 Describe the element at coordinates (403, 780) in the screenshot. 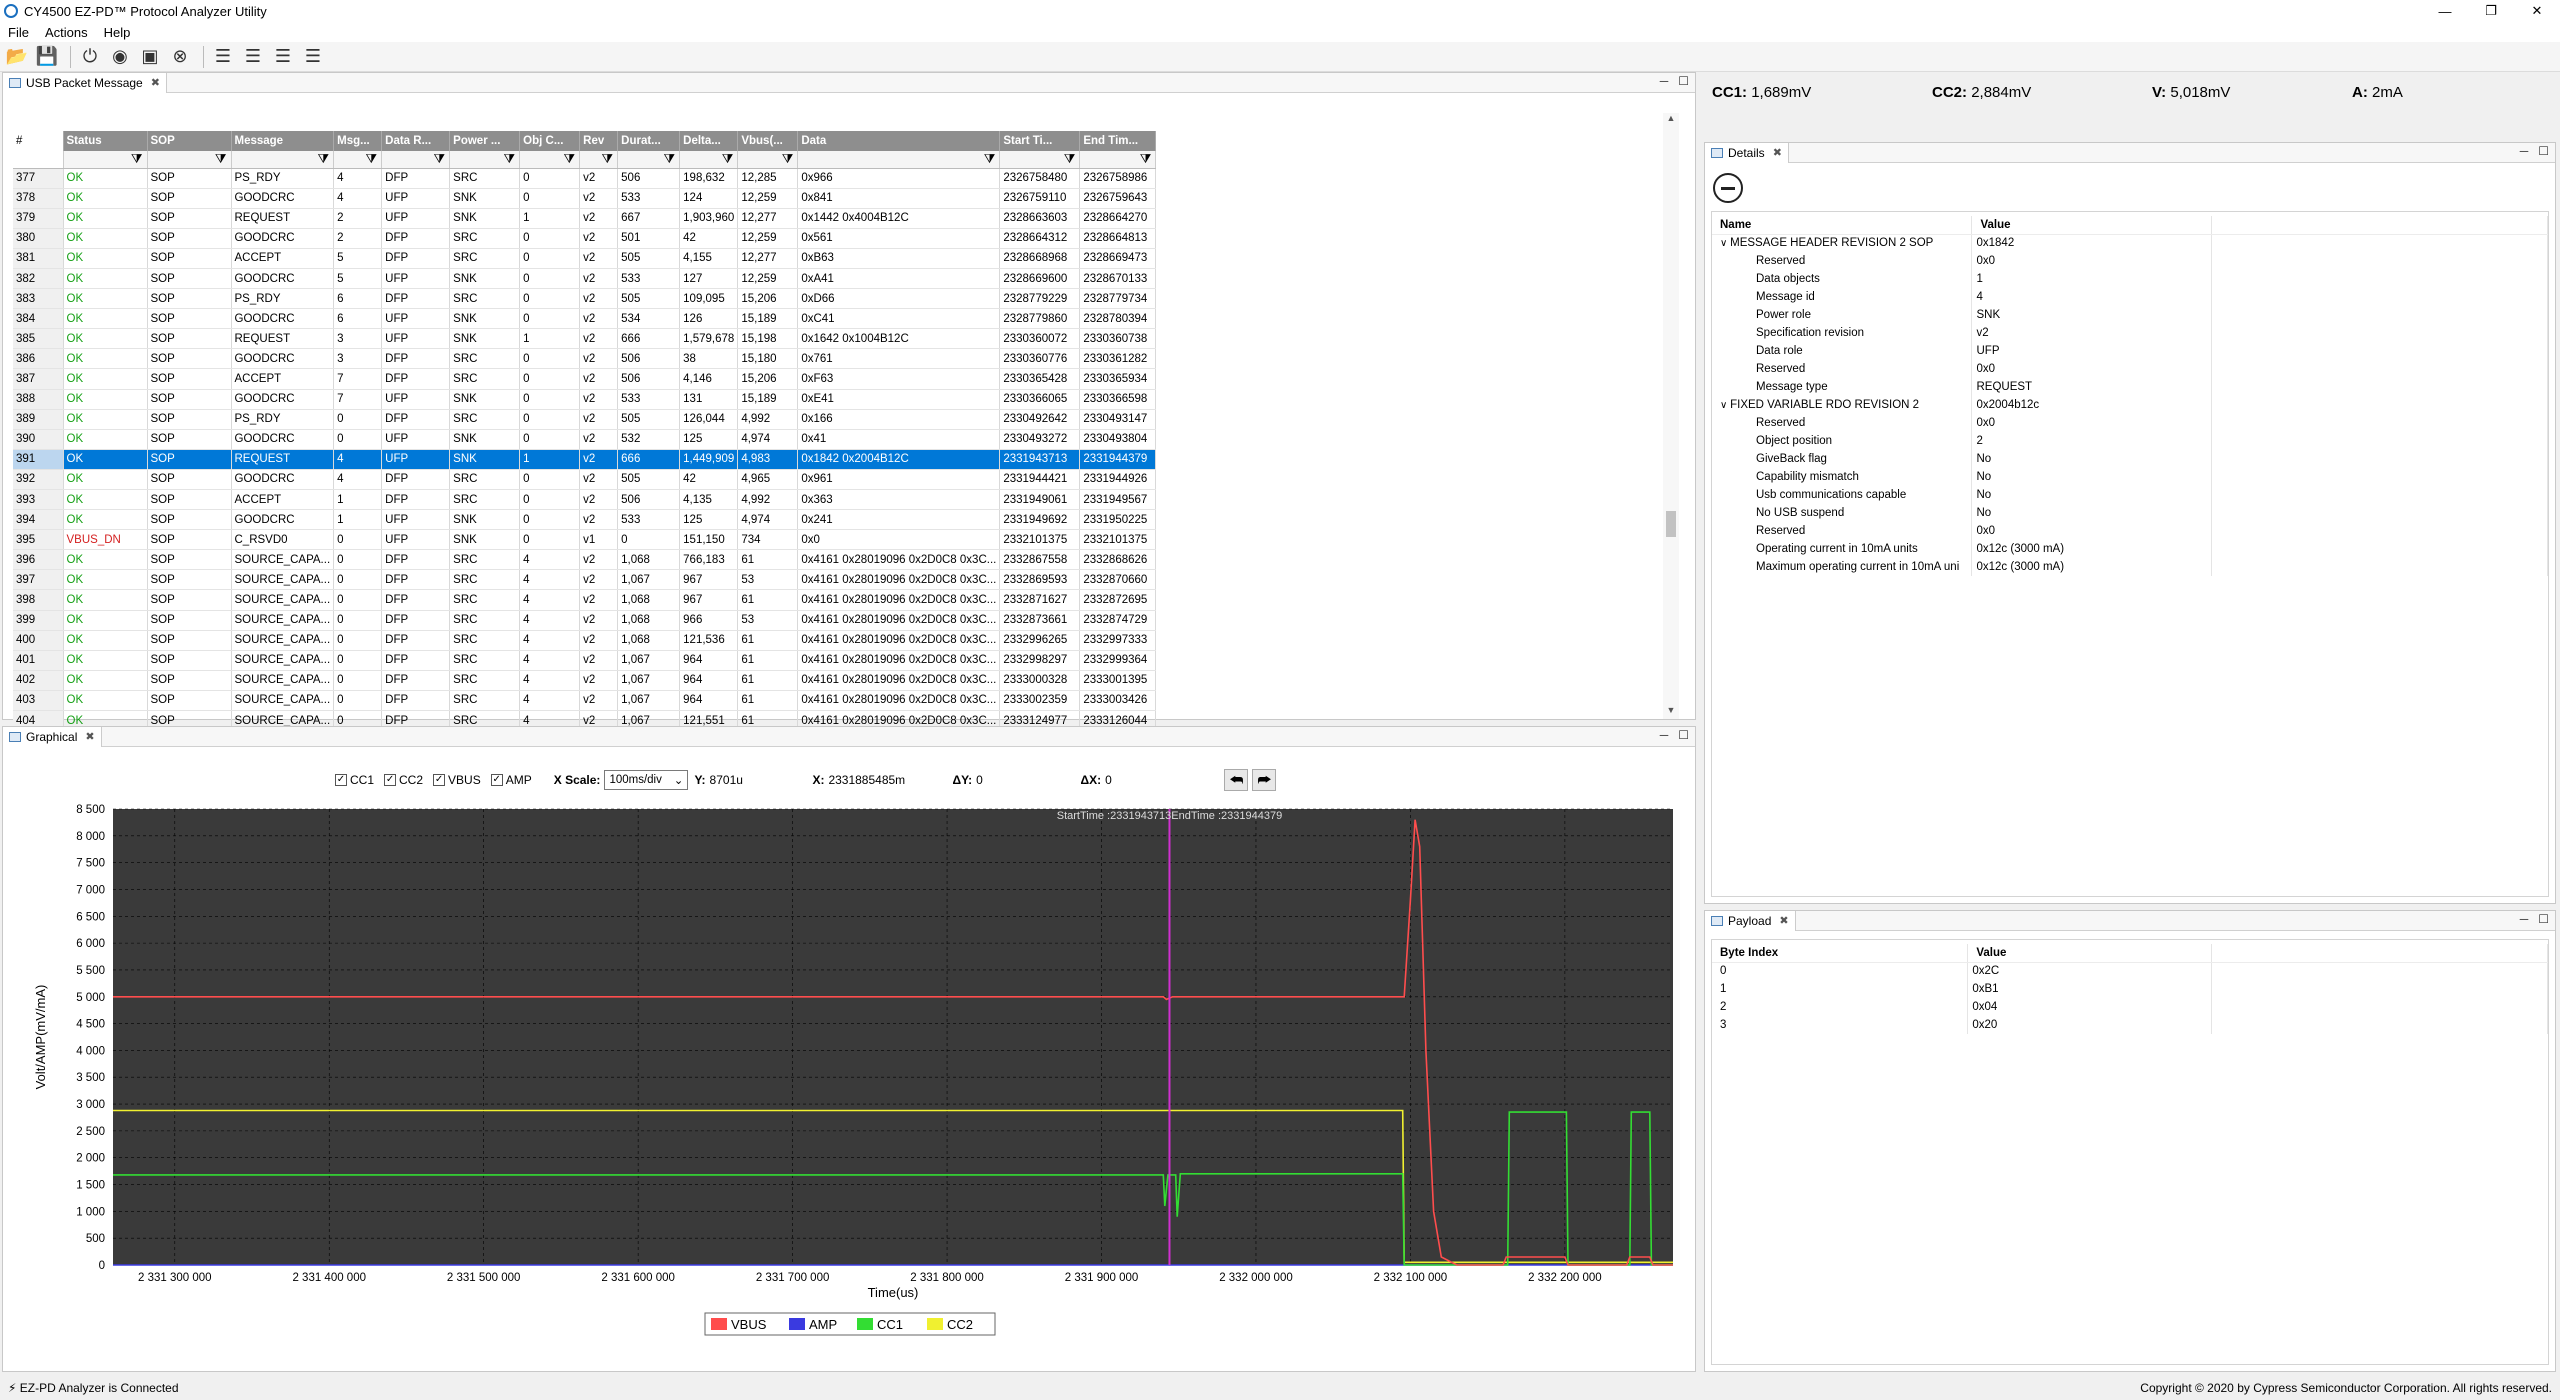

I see `cc2-checkbox: ✓ CC2` at that location.